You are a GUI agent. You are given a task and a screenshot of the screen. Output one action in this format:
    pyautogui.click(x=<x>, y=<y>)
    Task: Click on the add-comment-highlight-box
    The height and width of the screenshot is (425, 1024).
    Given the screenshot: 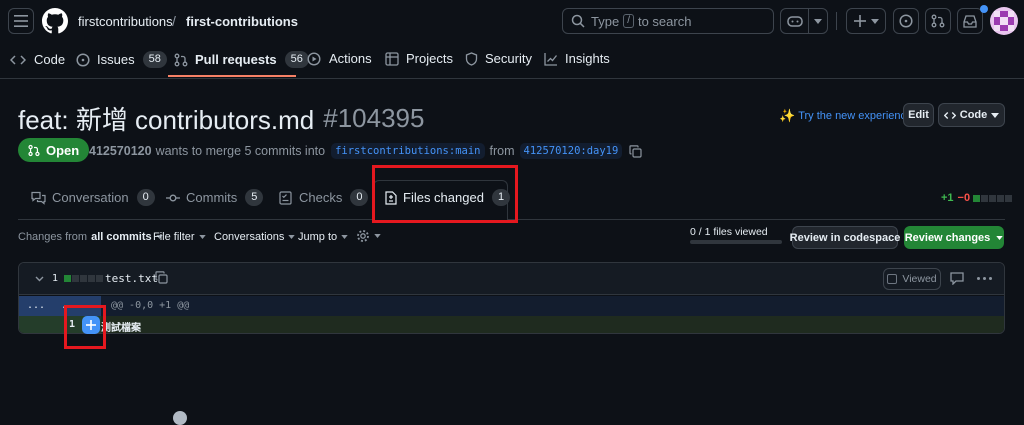 What is the action you would take?
    pyautogui.click(x=85, y=327)
    